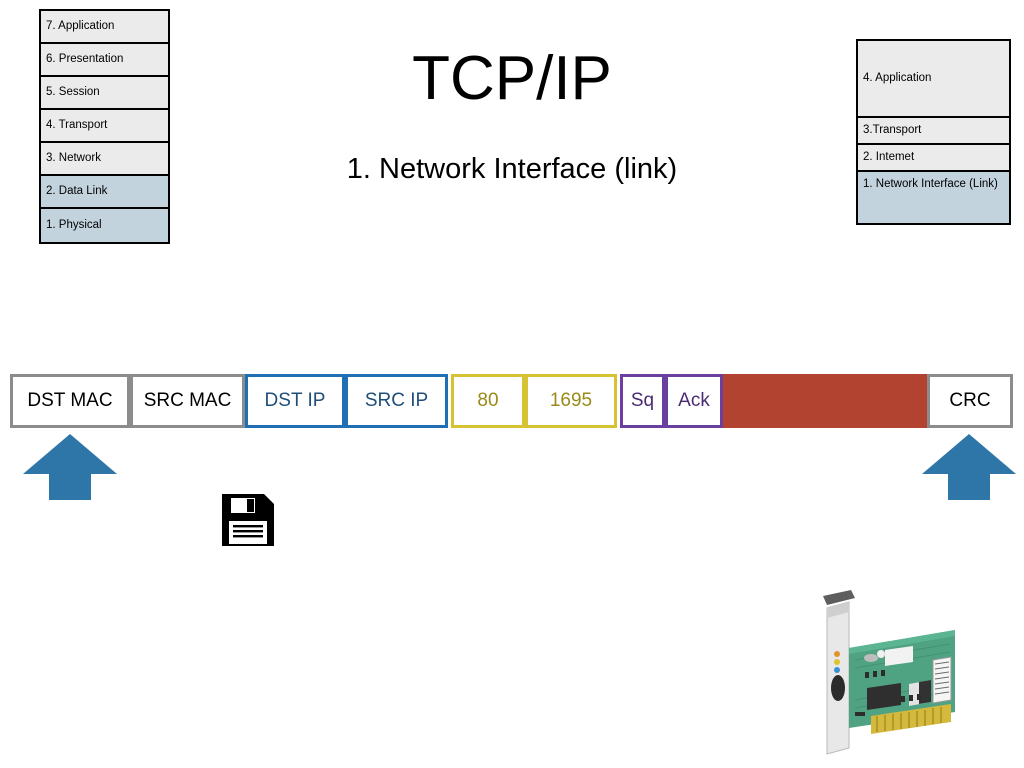  I want to click on packet-field-label: Sq, so click(642, 401).